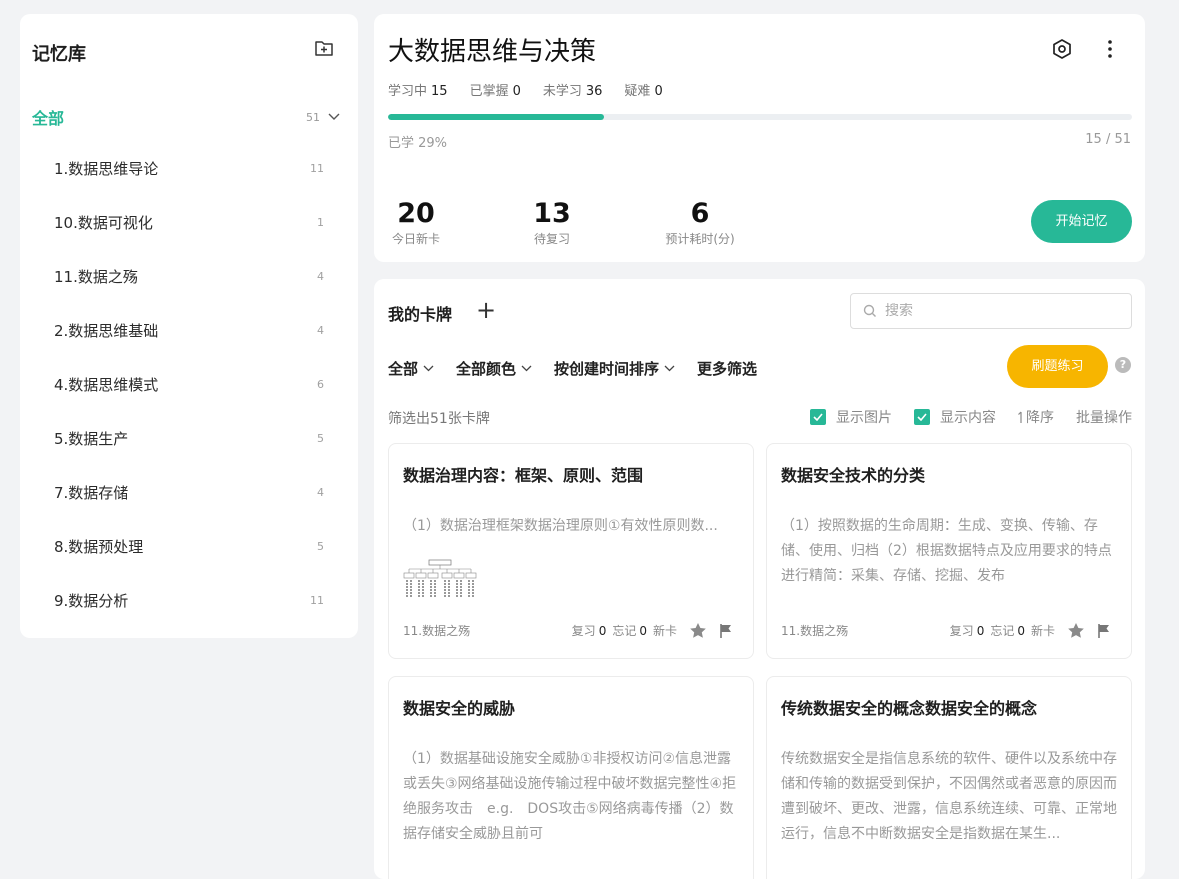 The image size is (1179, 879). Describe the element at coordinates (494, 368) in the screenshot. I see `filter-color: 全部颜色` at that location.